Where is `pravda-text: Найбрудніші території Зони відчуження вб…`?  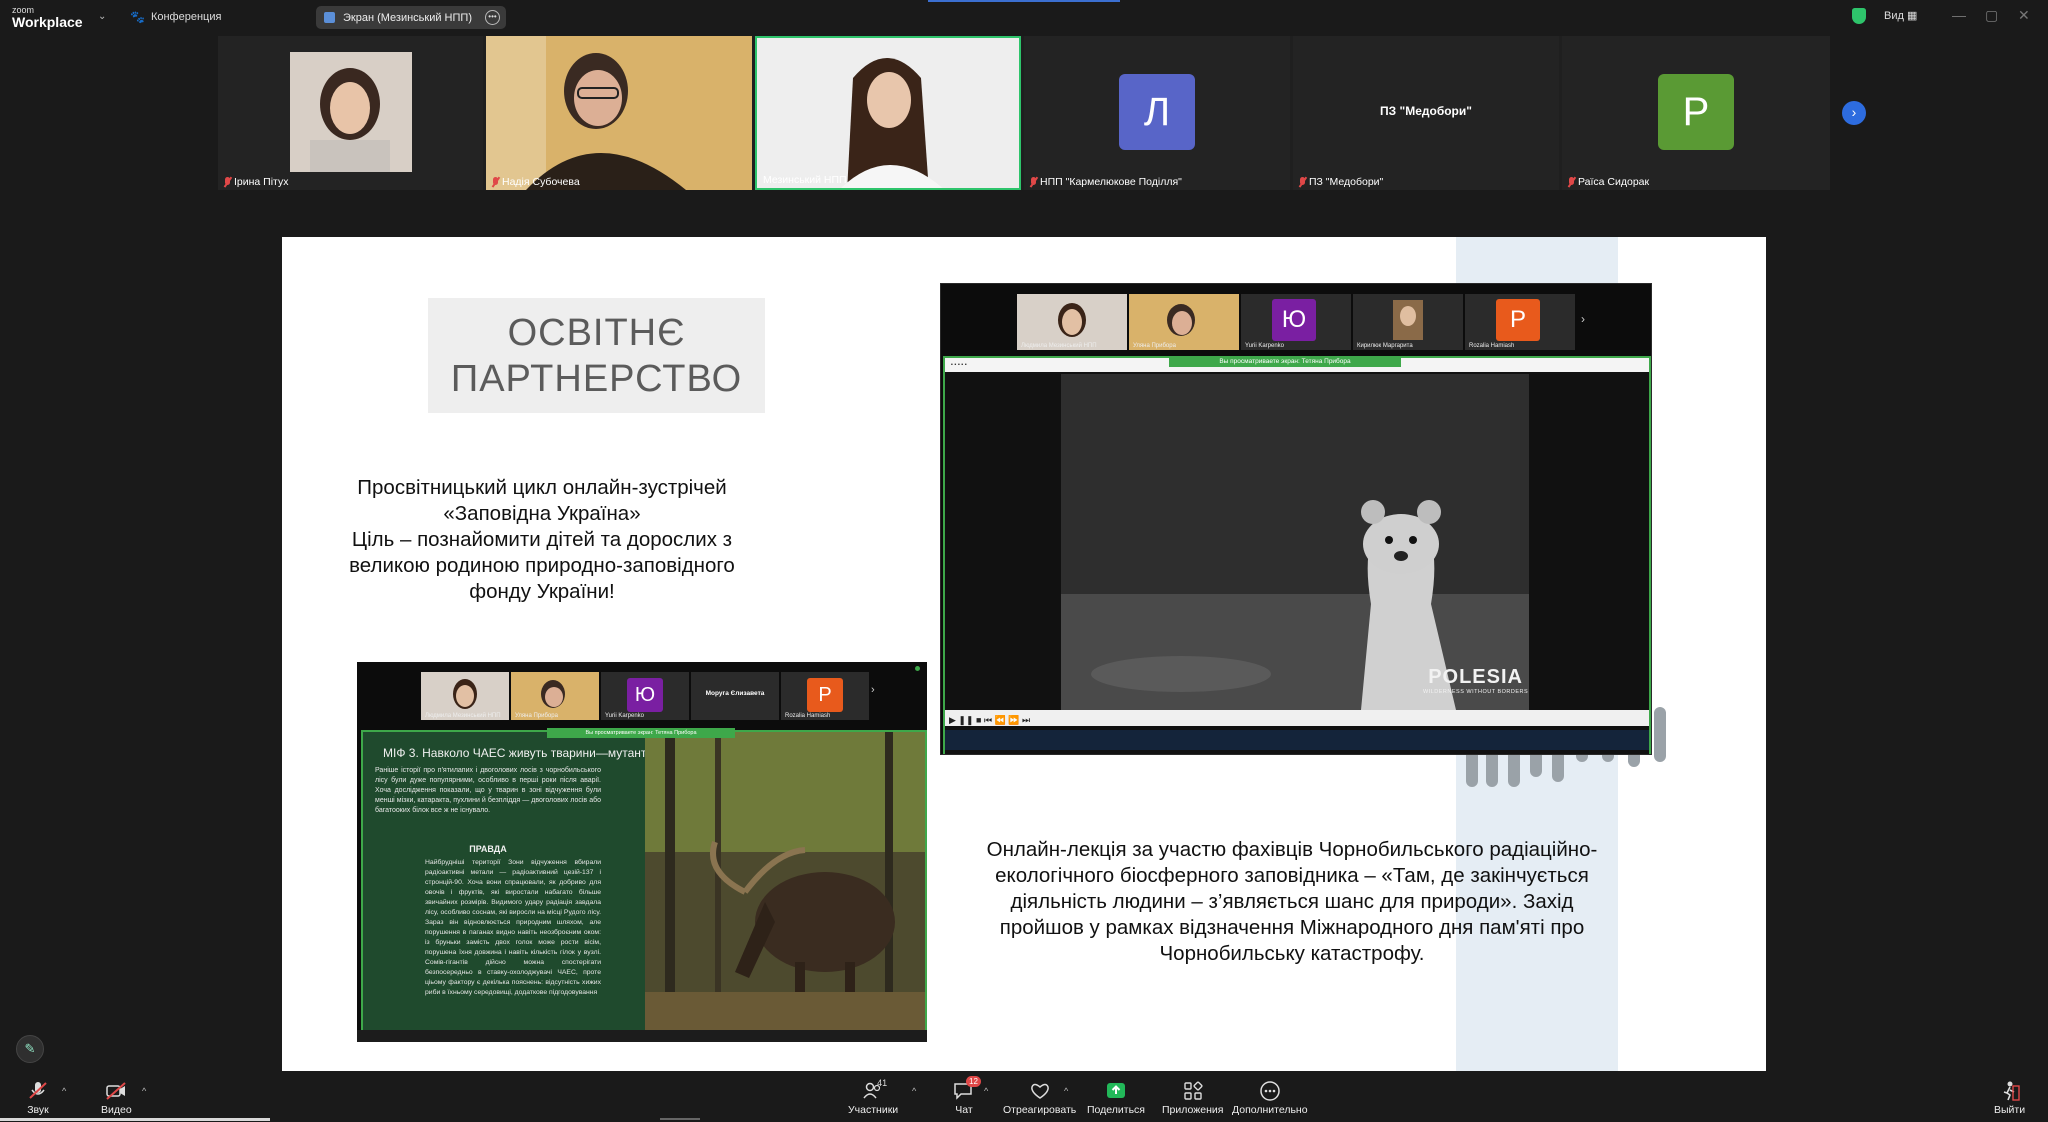 pravda-text: Найбрудніші території Зони відчуження вб… is located at coordinates (513, 927).